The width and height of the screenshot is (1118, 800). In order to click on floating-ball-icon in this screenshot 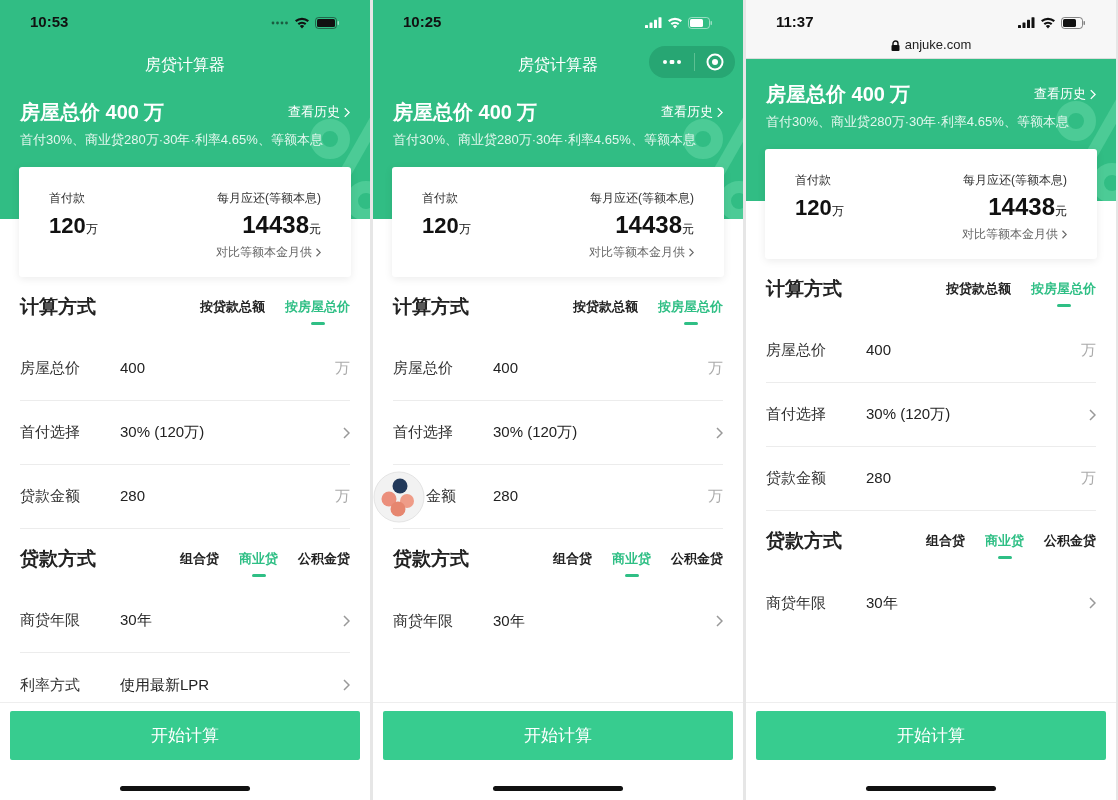, I will do `click(399, 497)`.